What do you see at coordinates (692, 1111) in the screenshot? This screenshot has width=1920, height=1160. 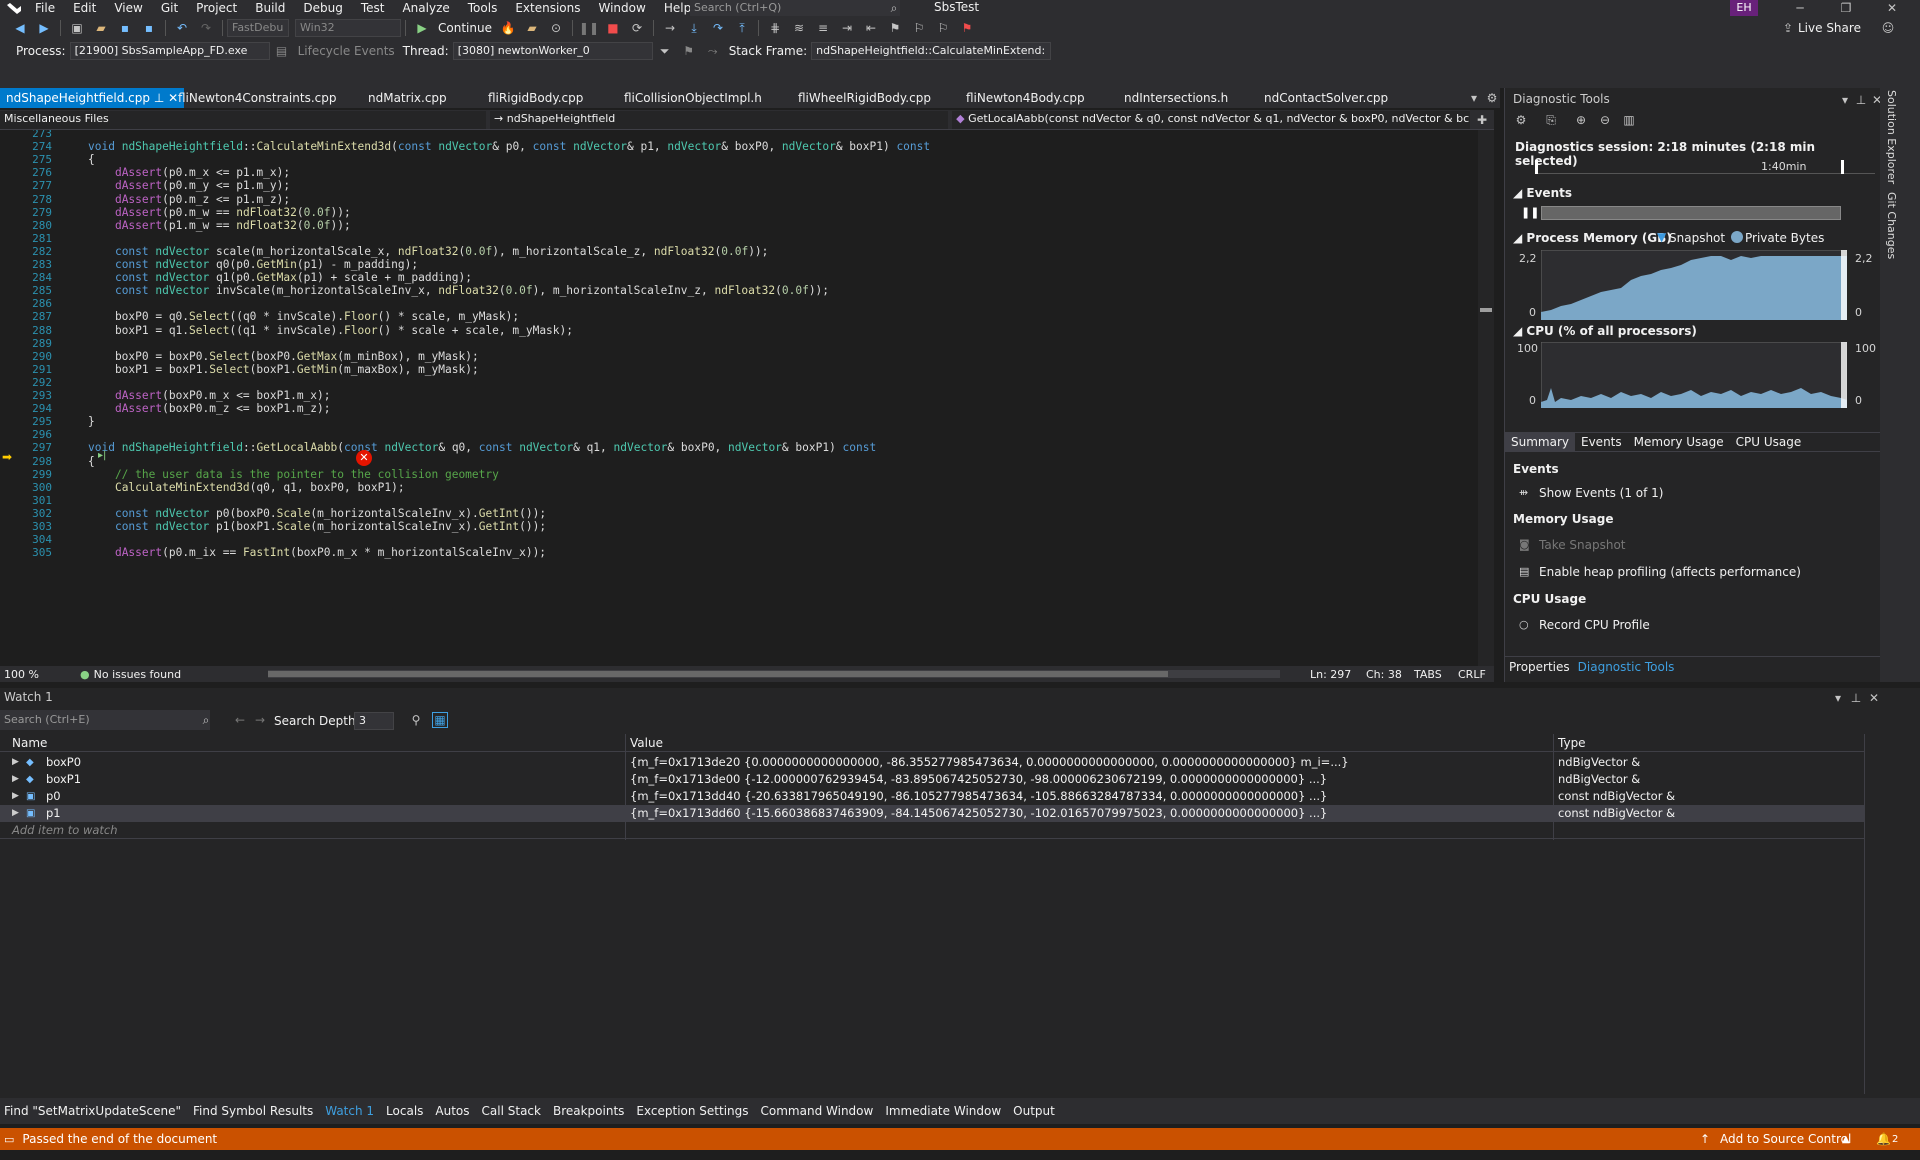 I see `tool-tab-exception-settings: Exception Settings` at bounding box center [692, 1111].